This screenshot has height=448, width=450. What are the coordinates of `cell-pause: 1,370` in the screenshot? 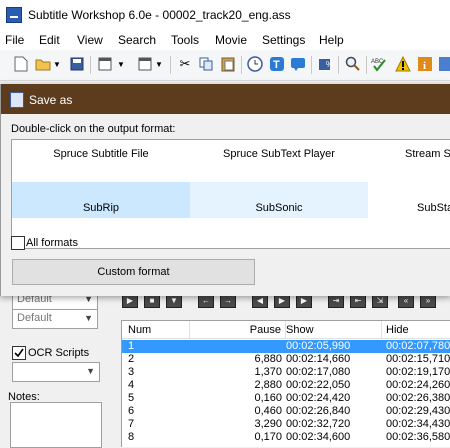 It's located at (268, 372).